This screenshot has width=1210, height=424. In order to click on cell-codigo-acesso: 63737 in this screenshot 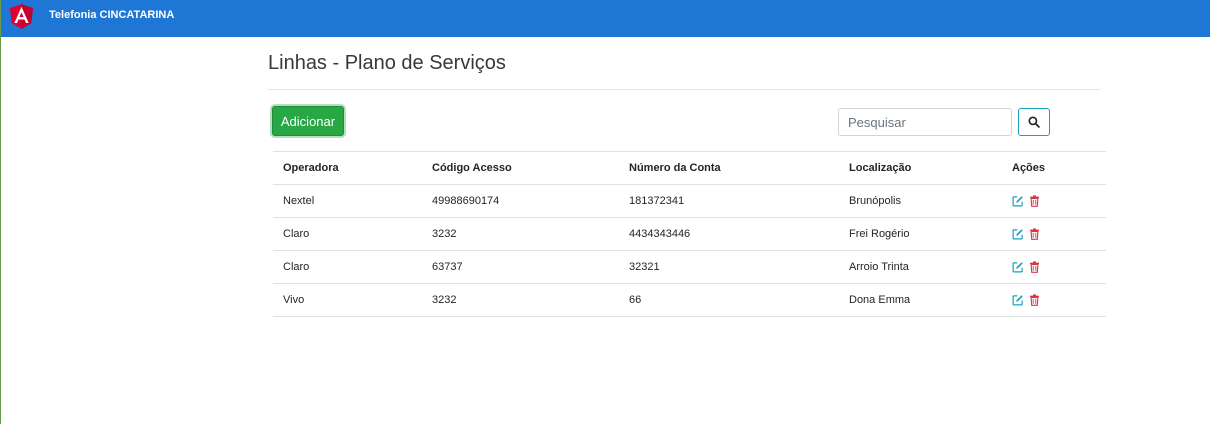, I will do `click(520, 267)`.